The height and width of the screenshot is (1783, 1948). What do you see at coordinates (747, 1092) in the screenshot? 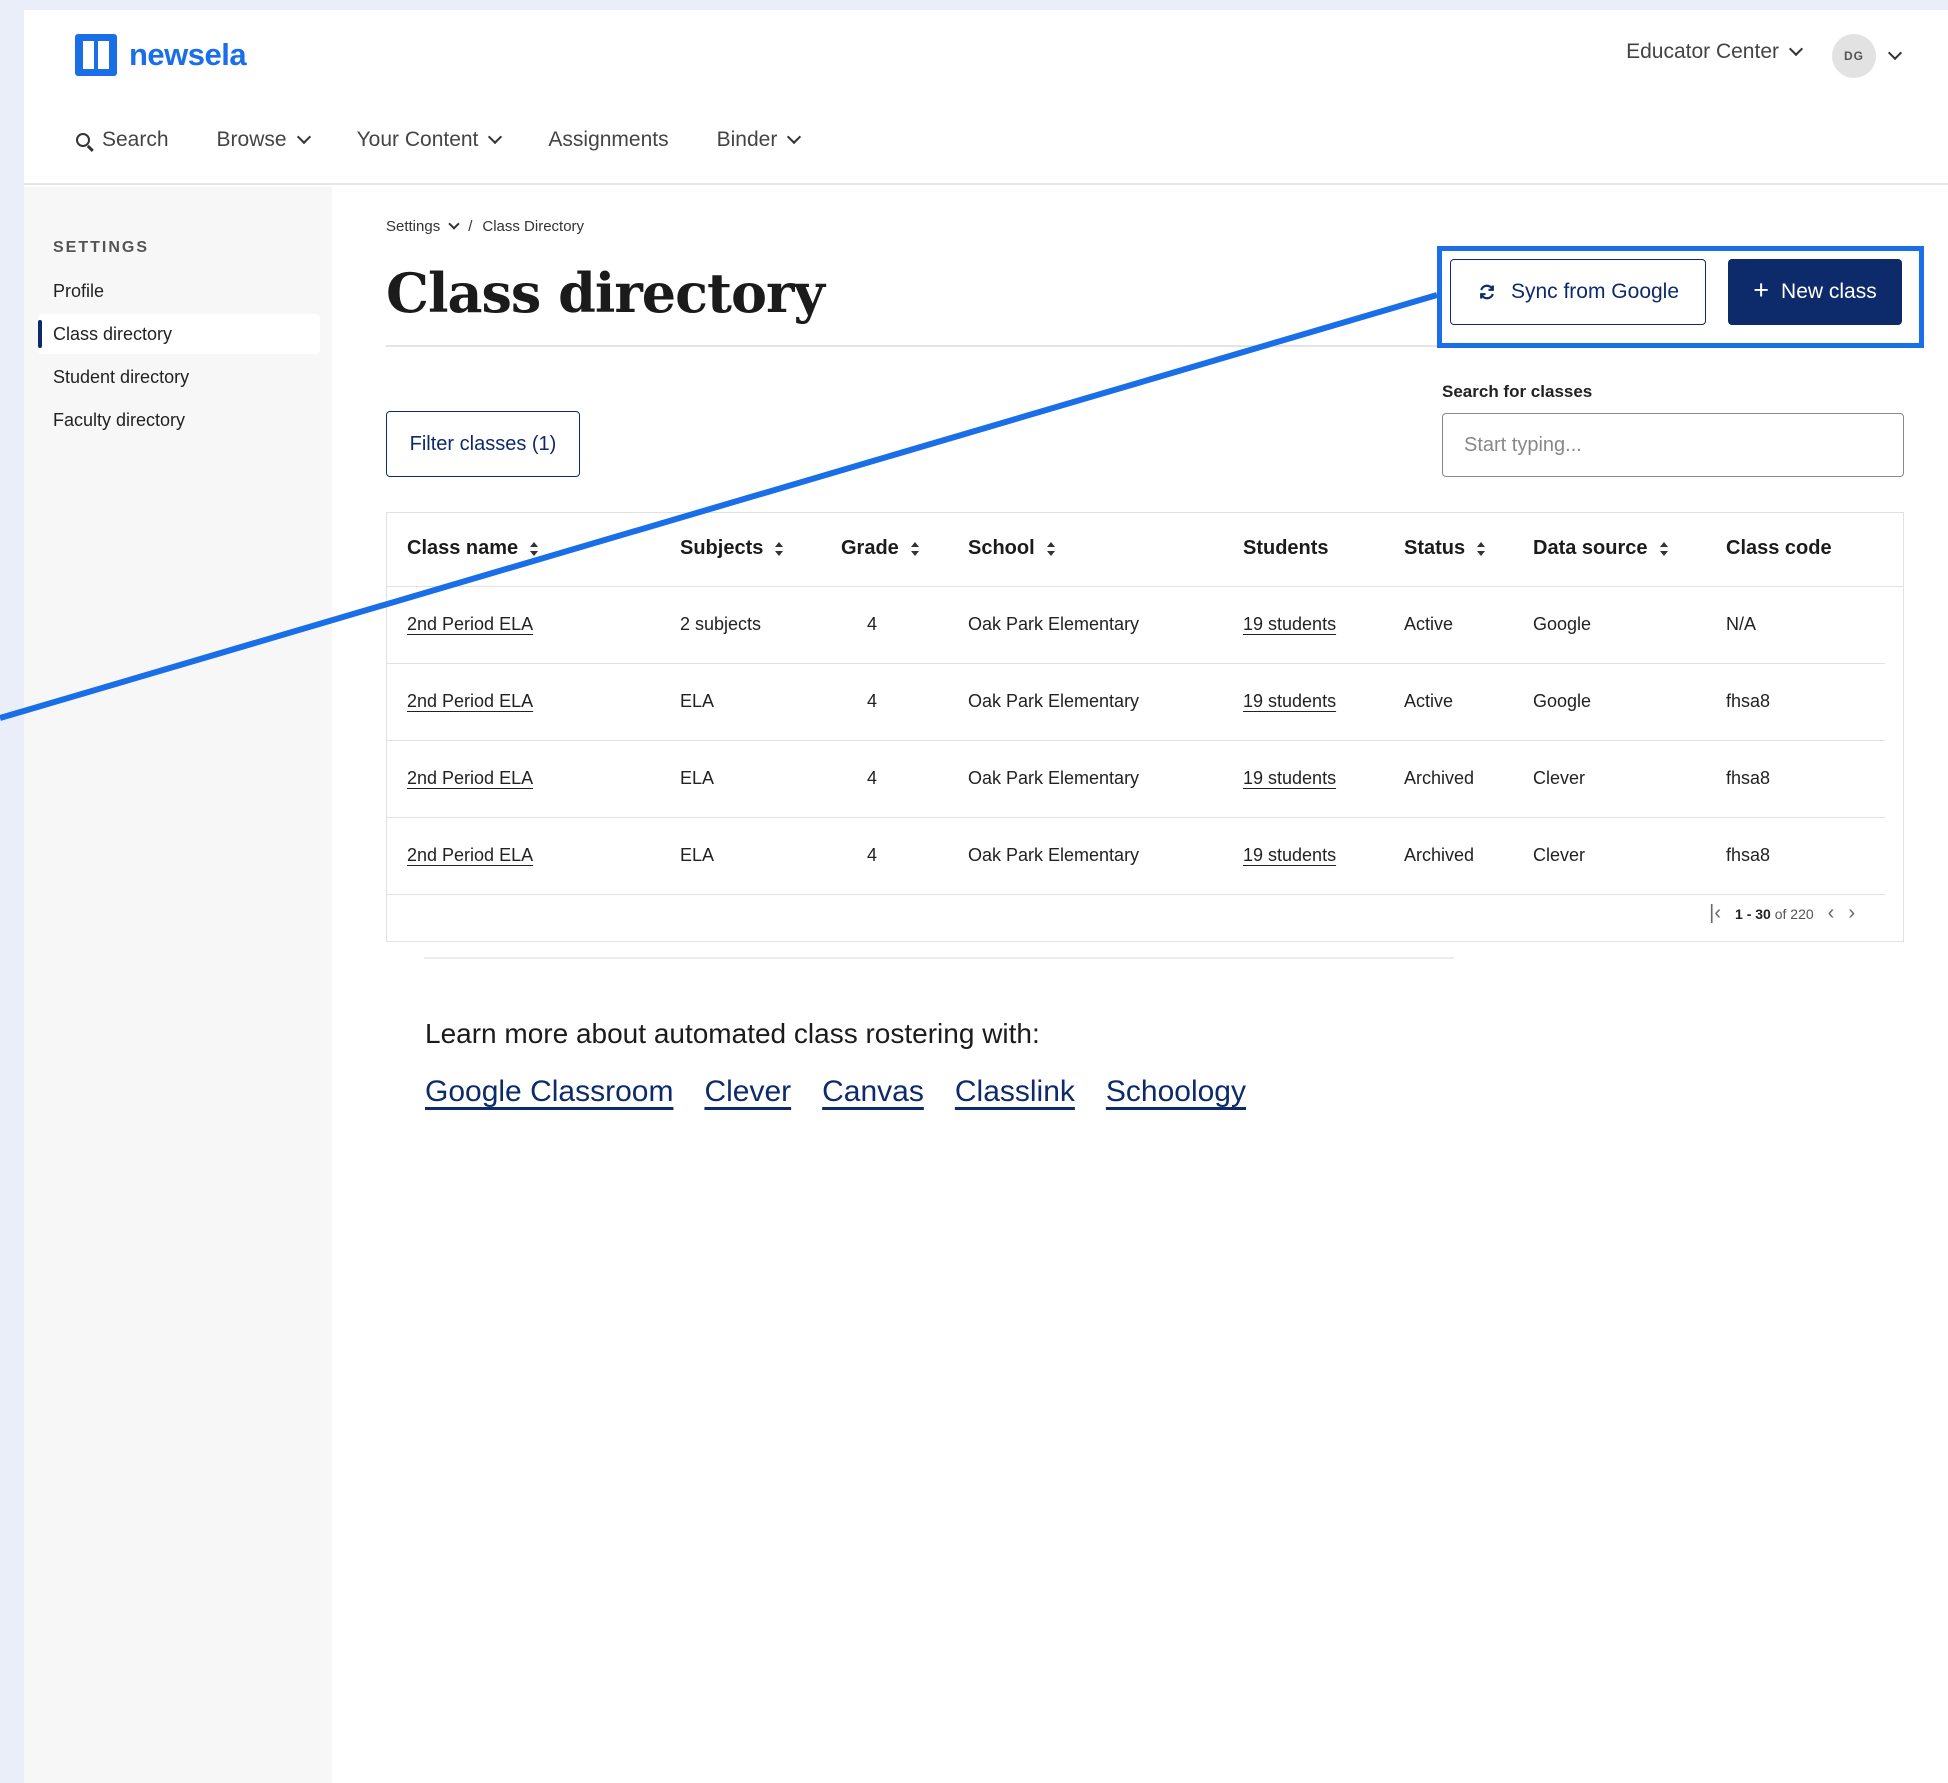
I see `link-clever: Clever` at bounding box center [747, 1092].